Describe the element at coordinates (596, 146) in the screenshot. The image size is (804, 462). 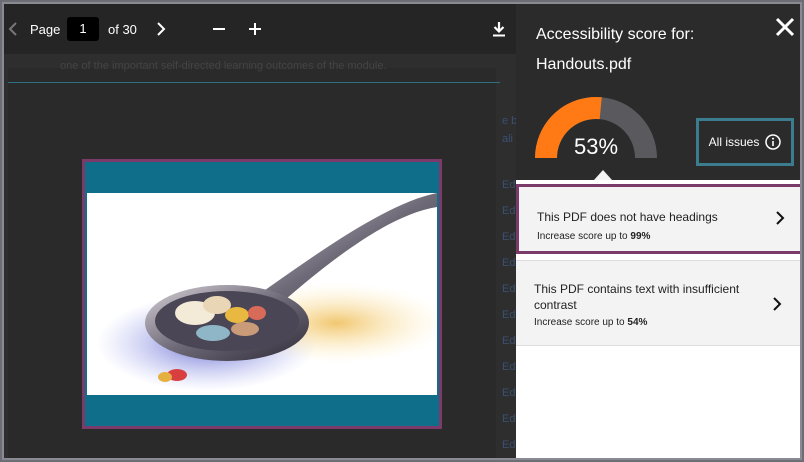
I see `score-value: 53%` at that location.